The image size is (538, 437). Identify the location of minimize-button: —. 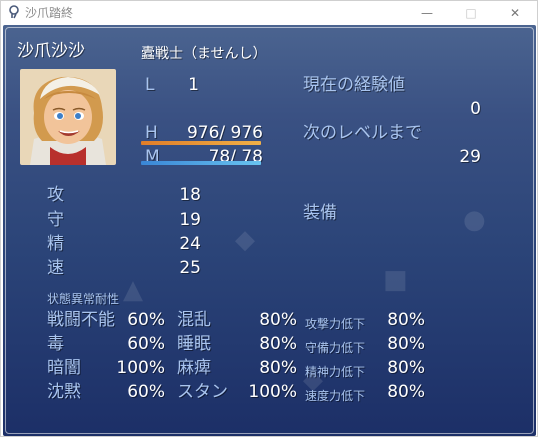
(427, 12).